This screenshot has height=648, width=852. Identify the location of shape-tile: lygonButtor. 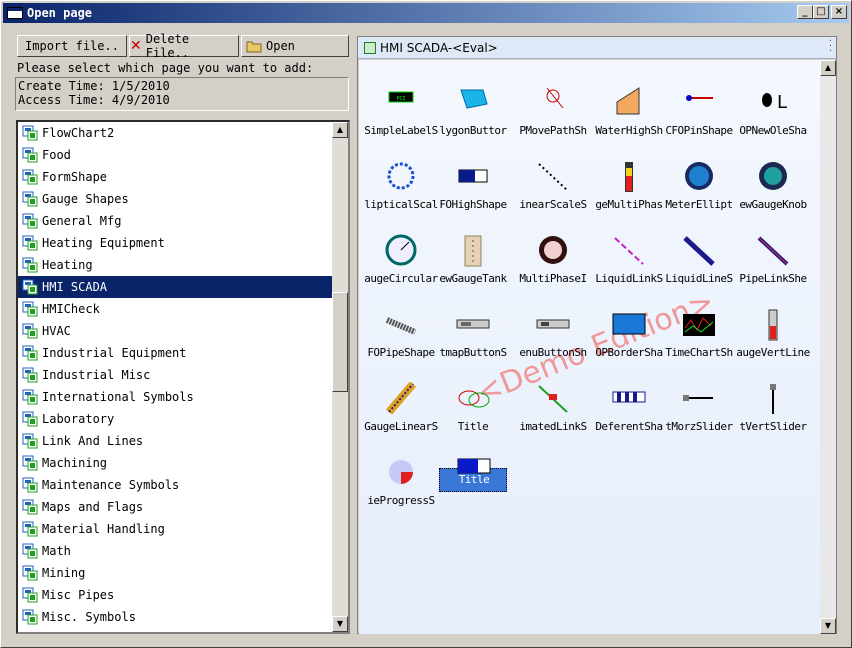
(473, 111).